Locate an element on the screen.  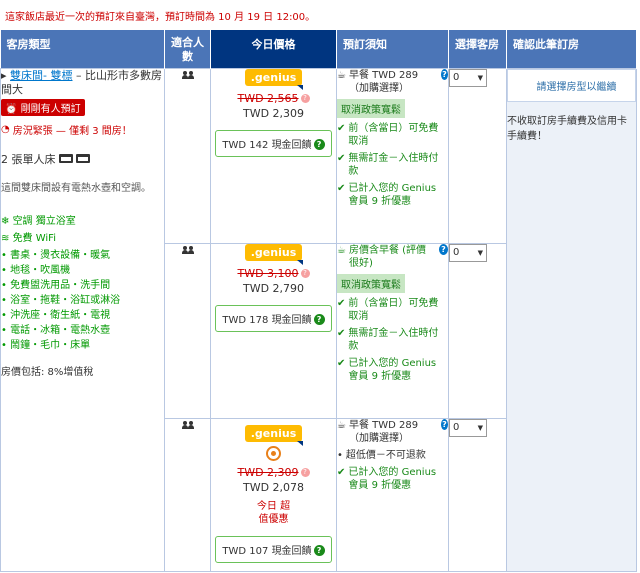
wifi-facility: ≋ 免費 WiFi is located at coordinates (28, 238).